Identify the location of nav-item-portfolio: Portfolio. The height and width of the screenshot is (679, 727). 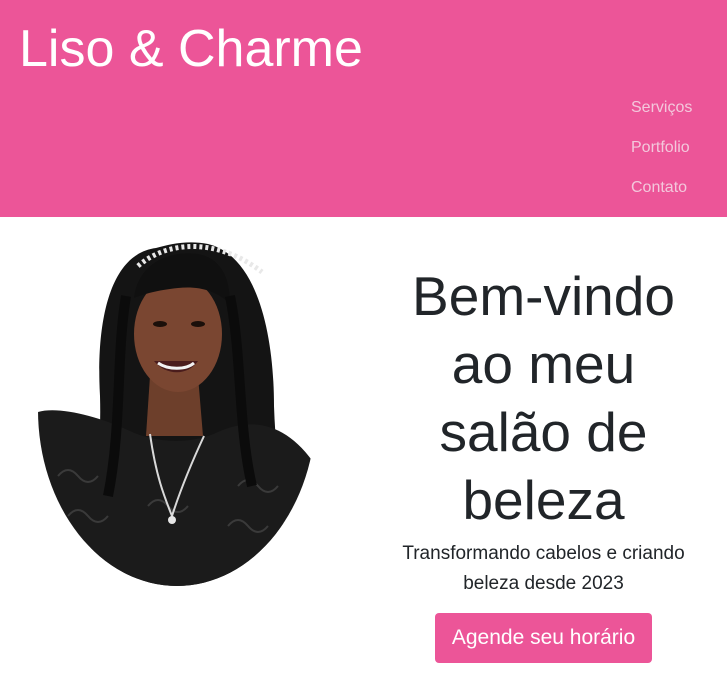
(661, 158).